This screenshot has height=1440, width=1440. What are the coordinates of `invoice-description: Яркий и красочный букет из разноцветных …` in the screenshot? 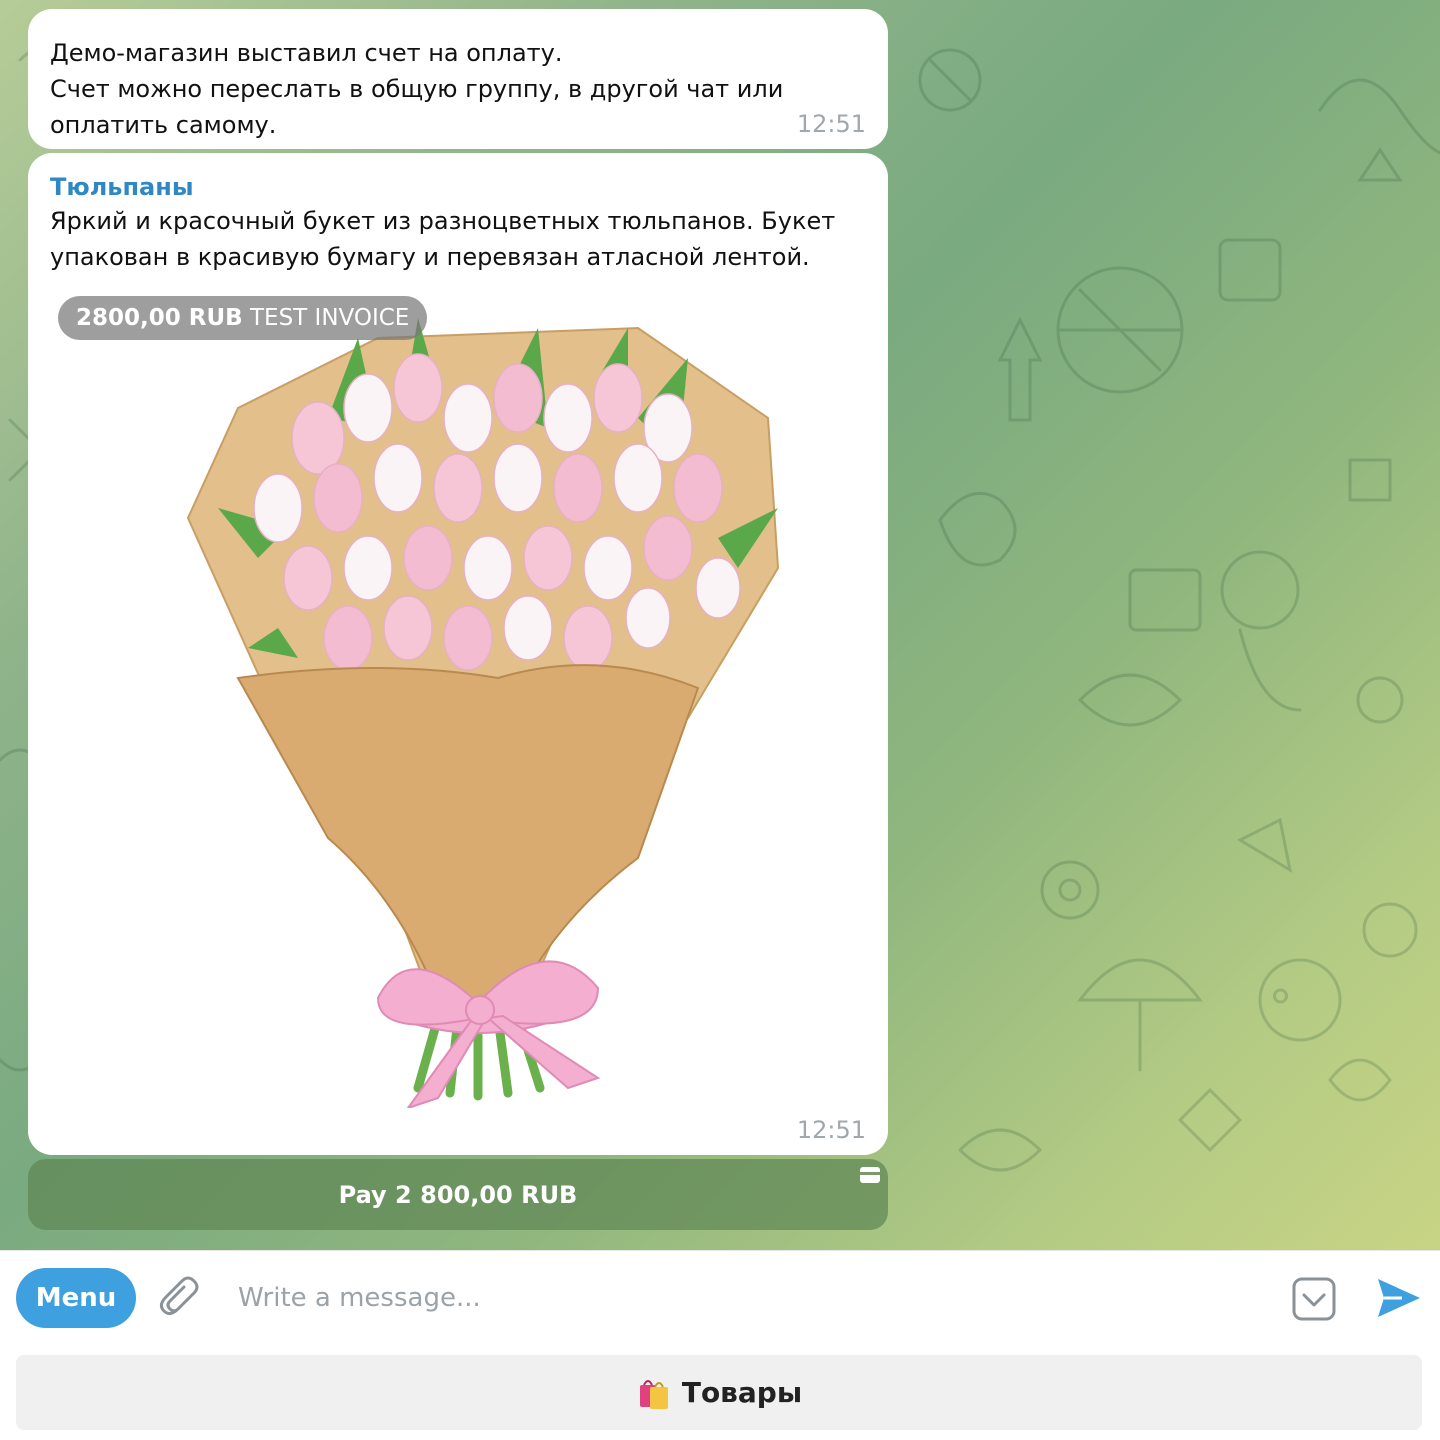 It's located at (458, 239).